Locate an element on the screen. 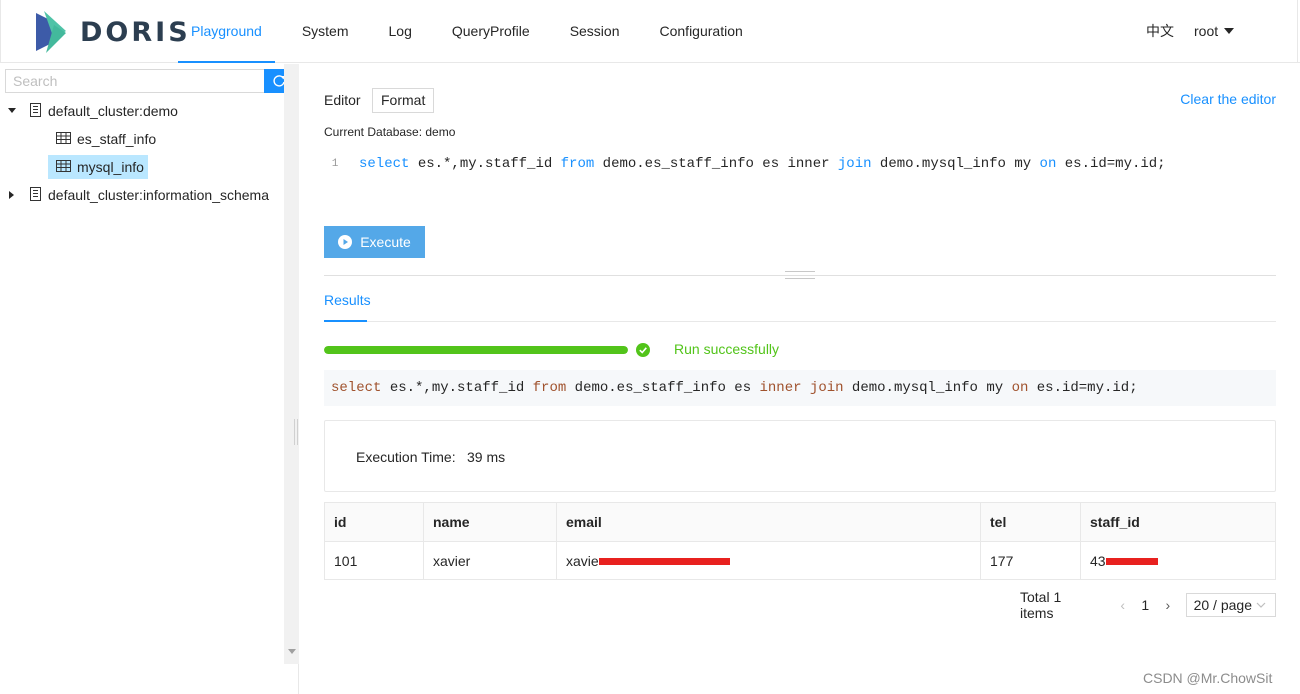 This screenshot has width=1300, height=694. tab-ink-bar is located at coordinates (345, 321).